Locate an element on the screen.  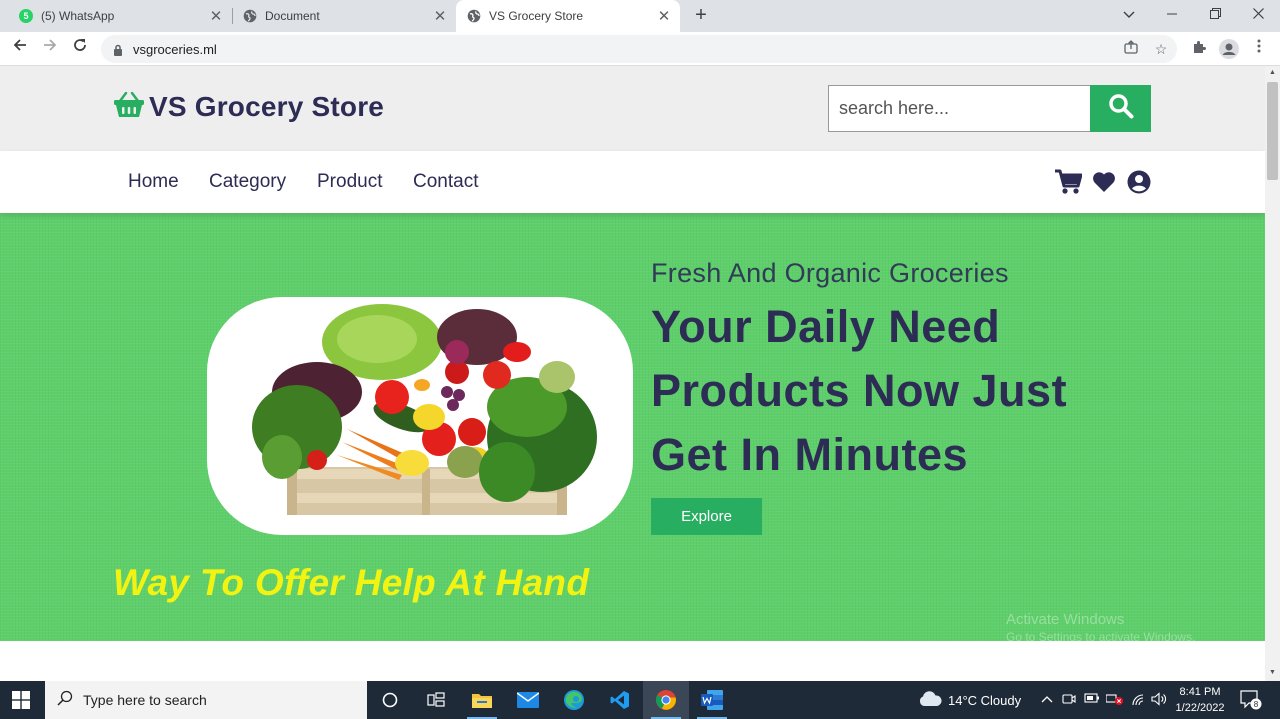
nav-contact: Contact is located at coordinates (445, 182).